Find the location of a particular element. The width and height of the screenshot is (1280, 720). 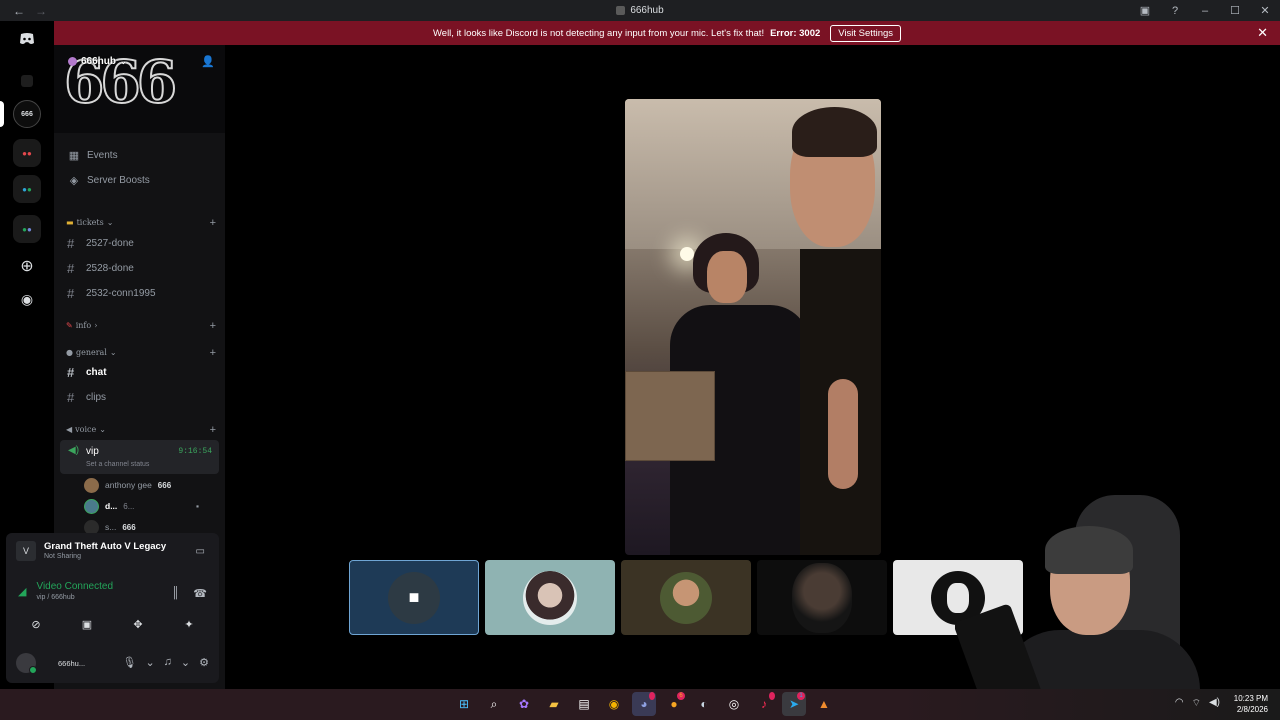

server-name: 666hub ⌄ is located at coordinates (97, 61).